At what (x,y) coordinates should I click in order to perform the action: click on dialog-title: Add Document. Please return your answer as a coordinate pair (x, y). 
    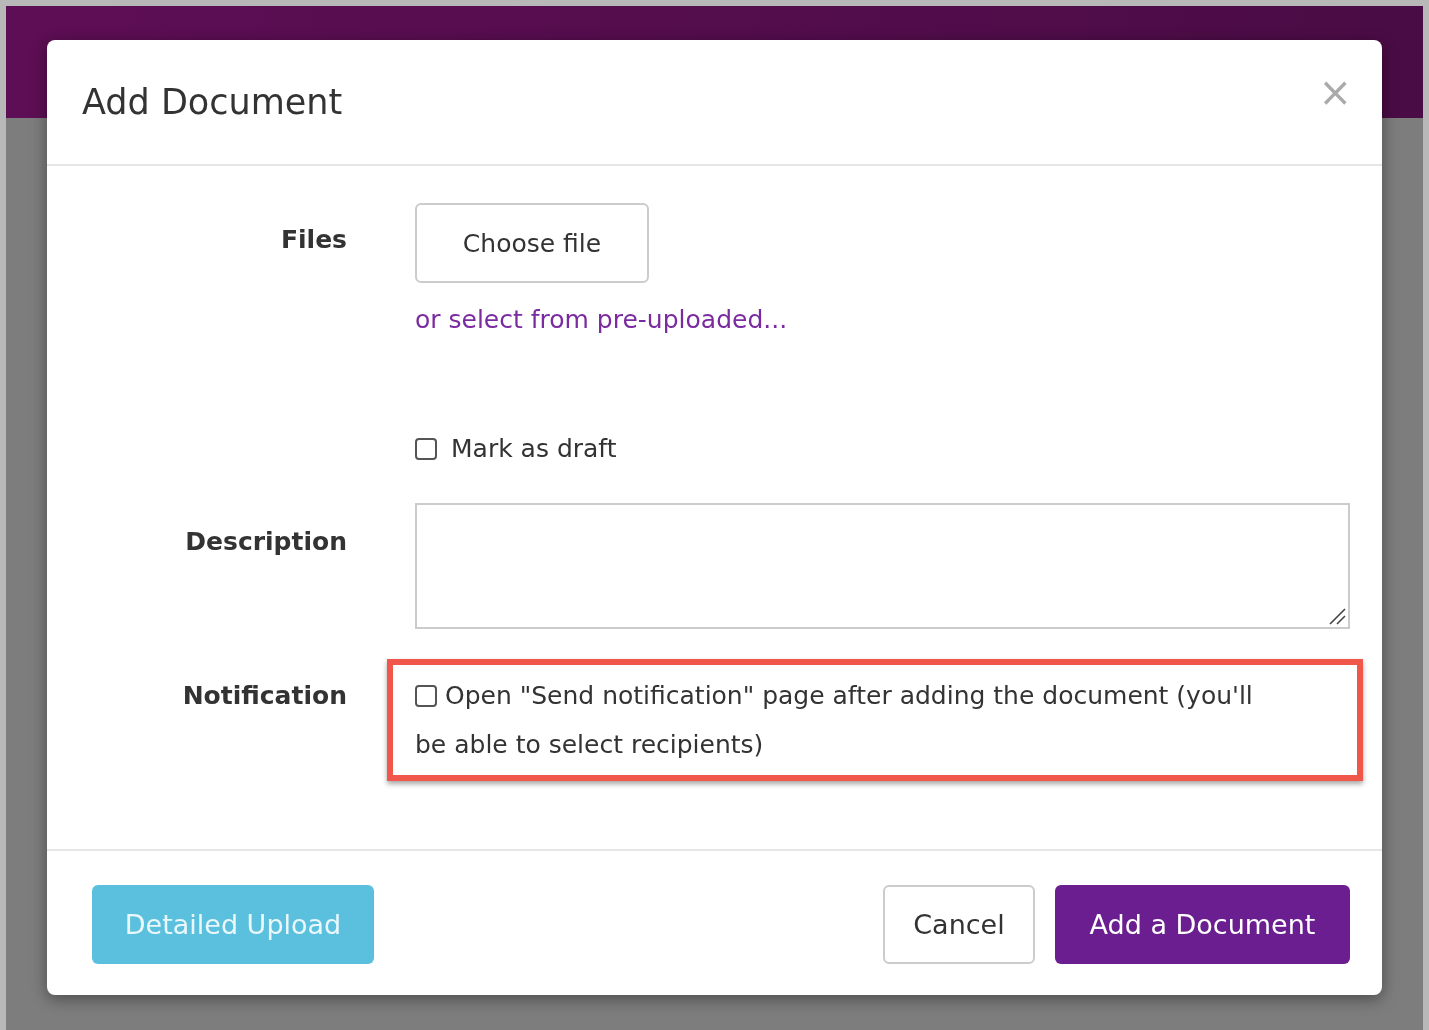
    Looking at the image, I should click on (212, 102).